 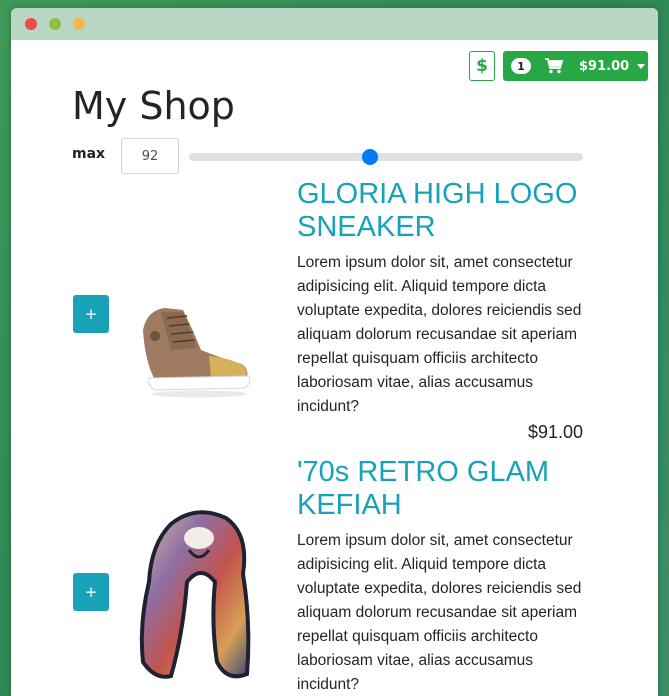 I want to click on page-title: My Shop, so click(x=153, y=106).